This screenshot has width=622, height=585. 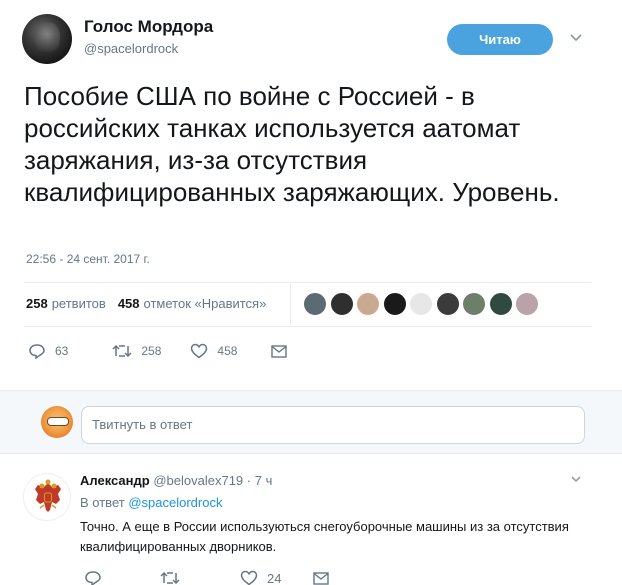 What do you see at coordinates (500, 39) in the screenshot?
I see `following-button: Читаю` at bounding box center [500, 39].